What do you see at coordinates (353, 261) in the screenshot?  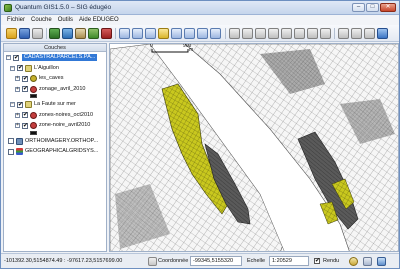 I see `stop-render-icon` at bounding box center [353, 261].